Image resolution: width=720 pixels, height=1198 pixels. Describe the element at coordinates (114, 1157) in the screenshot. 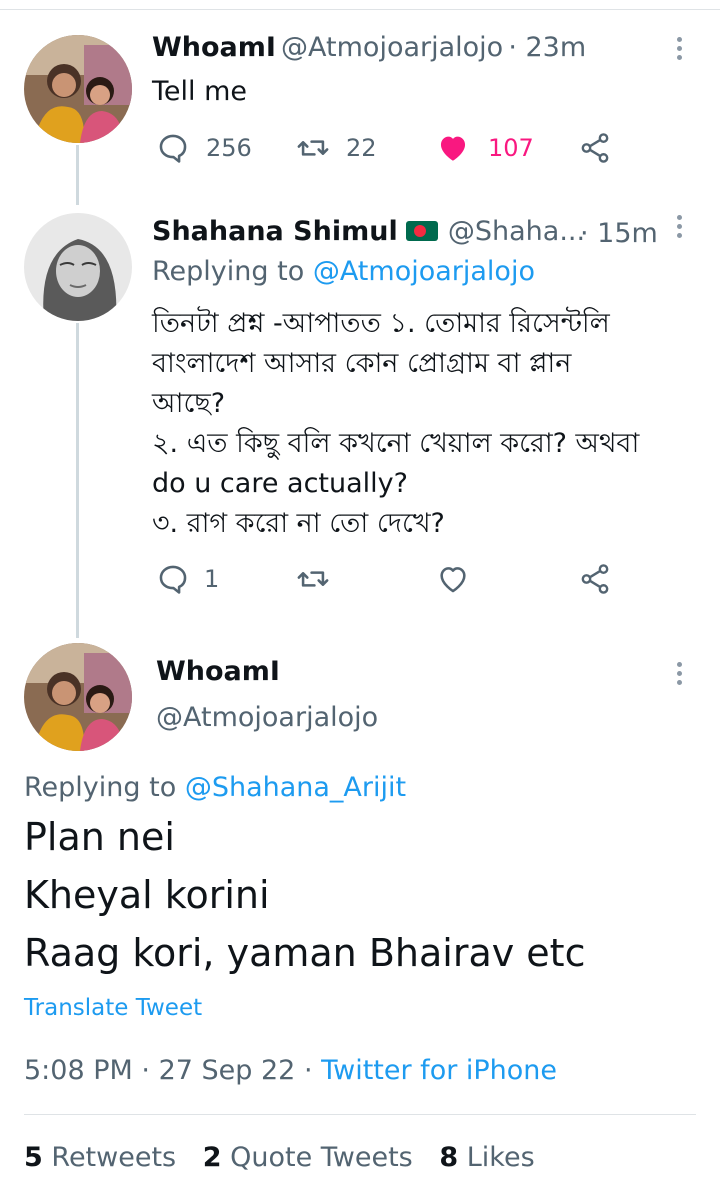

I see `retweets-label: Retweets` at that location.